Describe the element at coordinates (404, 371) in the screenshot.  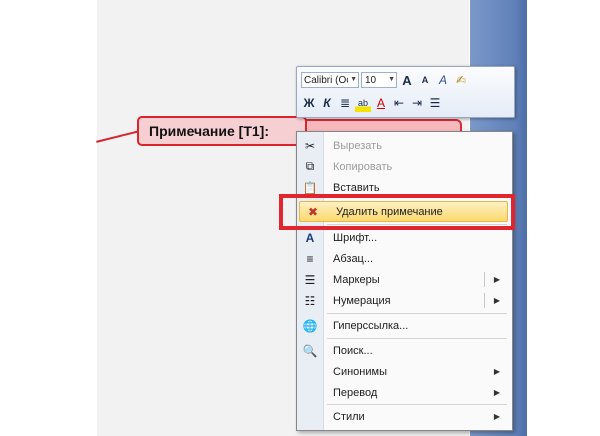
I see `menu-item-synonyms: Синонимы ▶` at that location.